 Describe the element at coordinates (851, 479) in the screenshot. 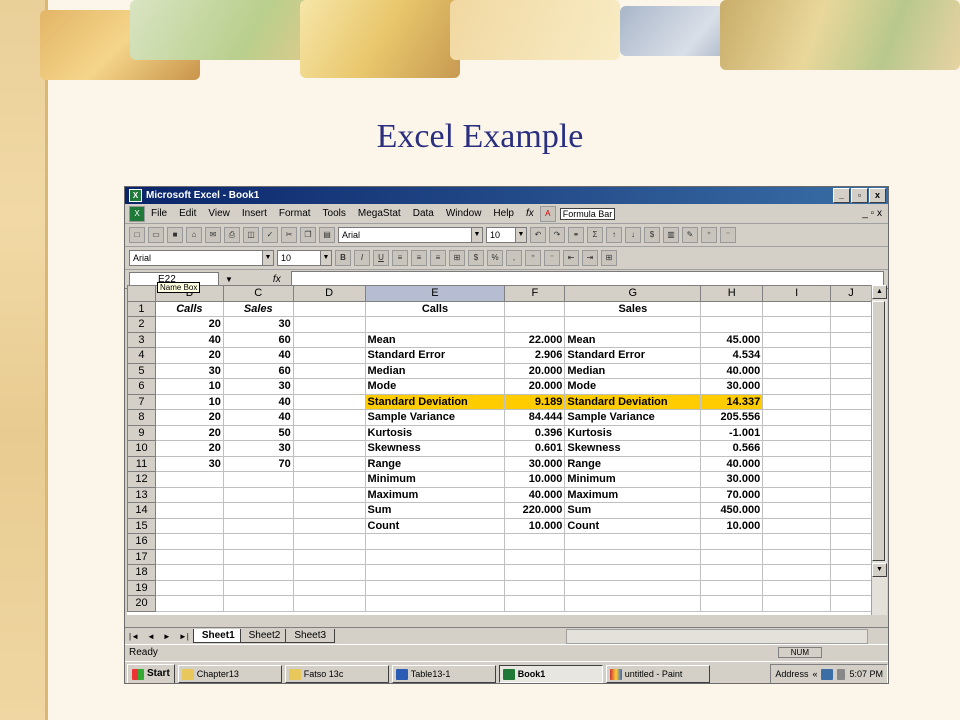

I see `cell-j12` at that location.